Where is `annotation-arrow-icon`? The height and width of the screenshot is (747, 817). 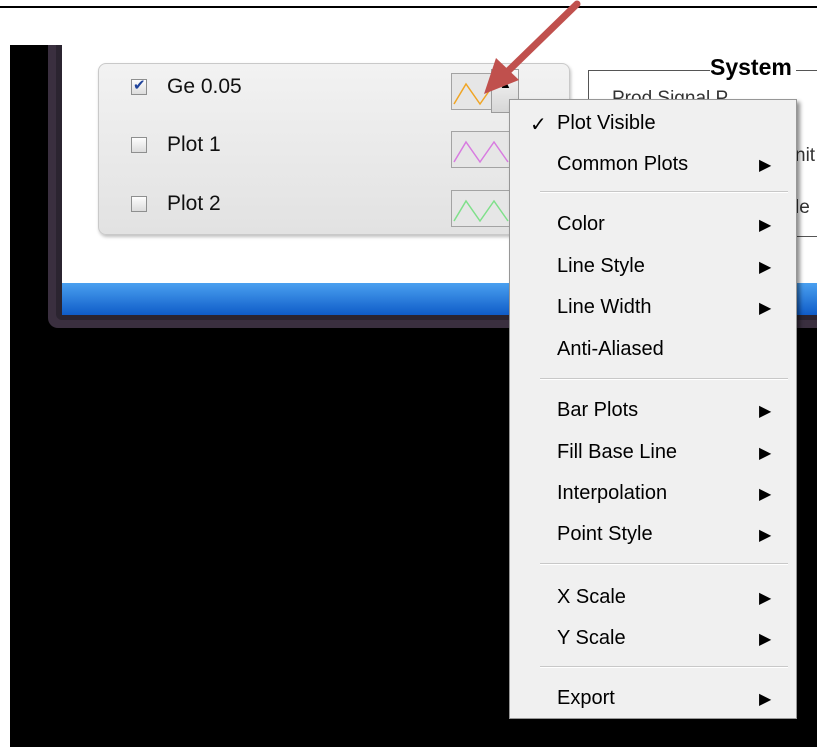
annotation-arrow-icon is located at coordinates (532, 47).